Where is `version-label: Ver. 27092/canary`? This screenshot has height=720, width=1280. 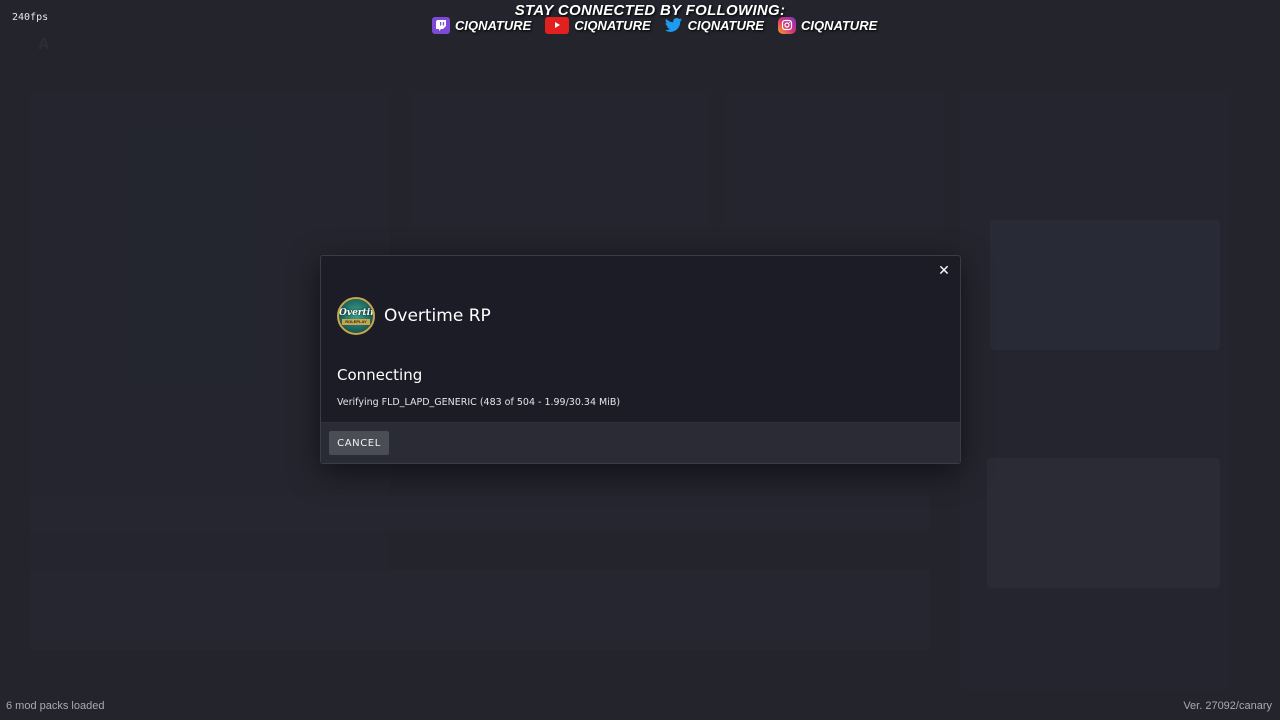 version-label: Ver. 27092/canary is located at coordinates (1227, 706).